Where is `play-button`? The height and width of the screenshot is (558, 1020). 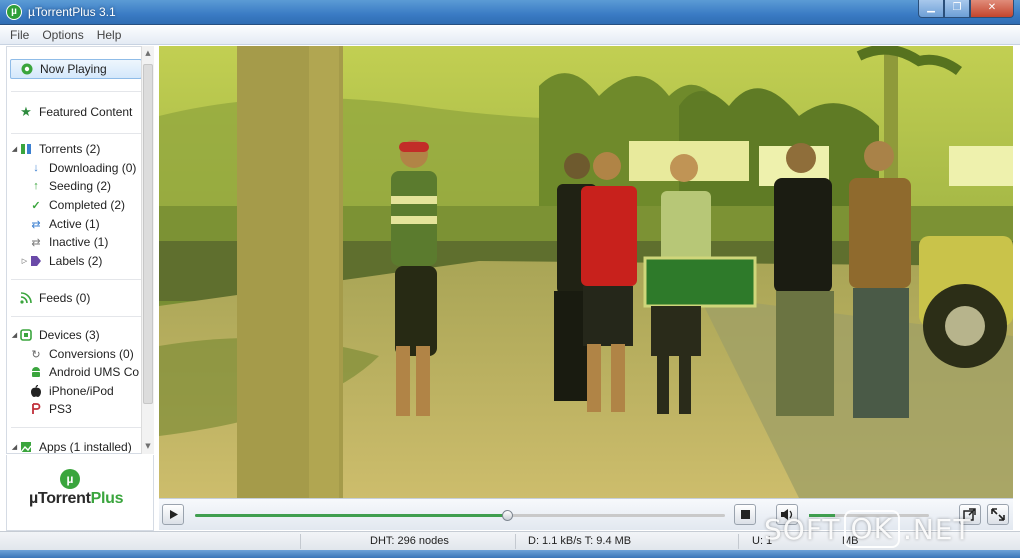 play-button is located at coordinates (173, 514).